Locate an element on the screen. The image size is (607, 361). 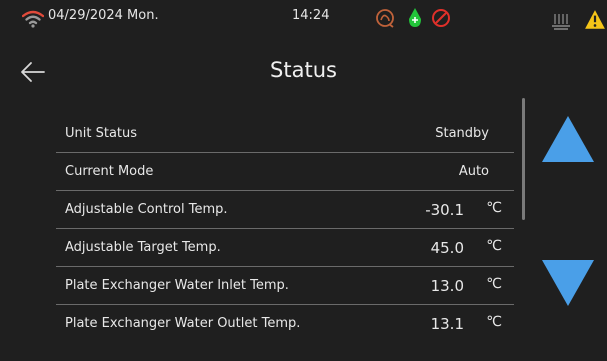
status-bar: 04/29/2024 Mon. 14:24 is located at coordinates (303, 20).